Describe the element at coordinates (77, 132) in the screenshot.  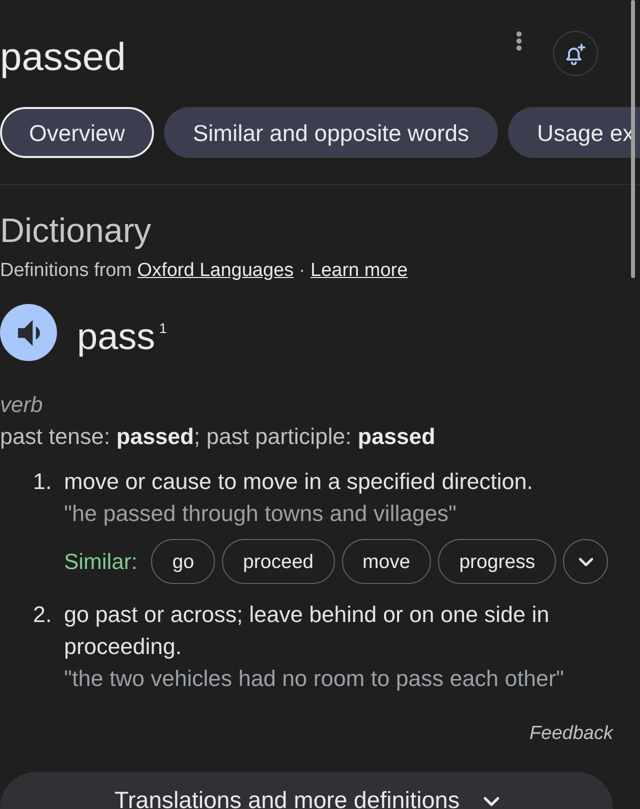
I see `tab: Overview` at that location.